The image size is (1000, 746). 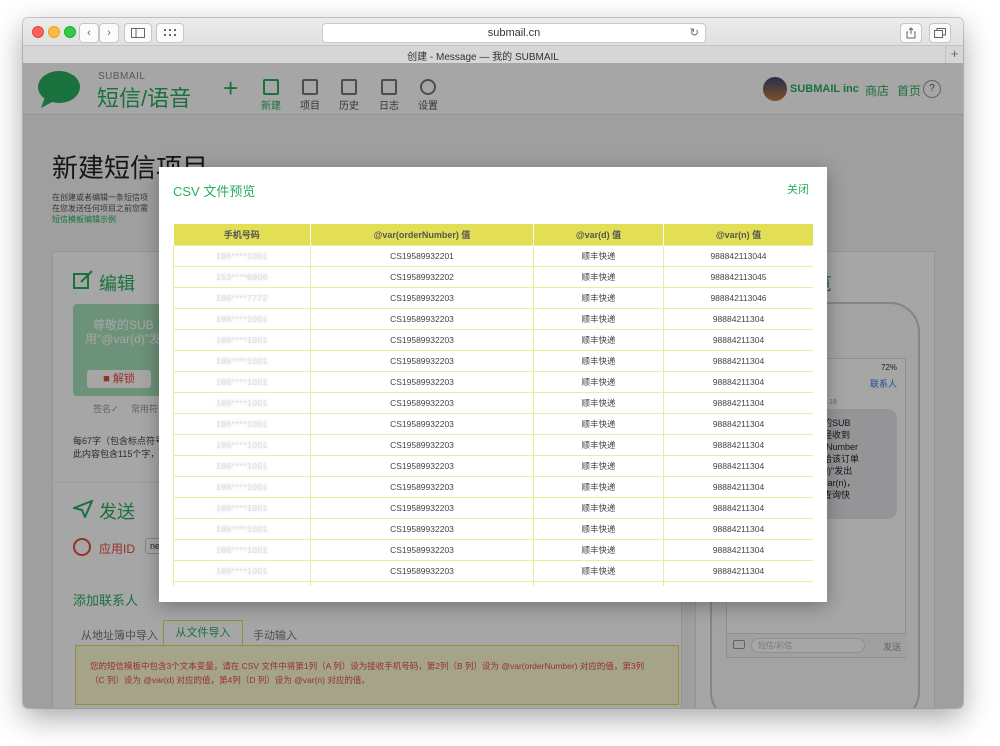 I want to click on address-bar: submail.cn ↻, so click(x=514, y=33).